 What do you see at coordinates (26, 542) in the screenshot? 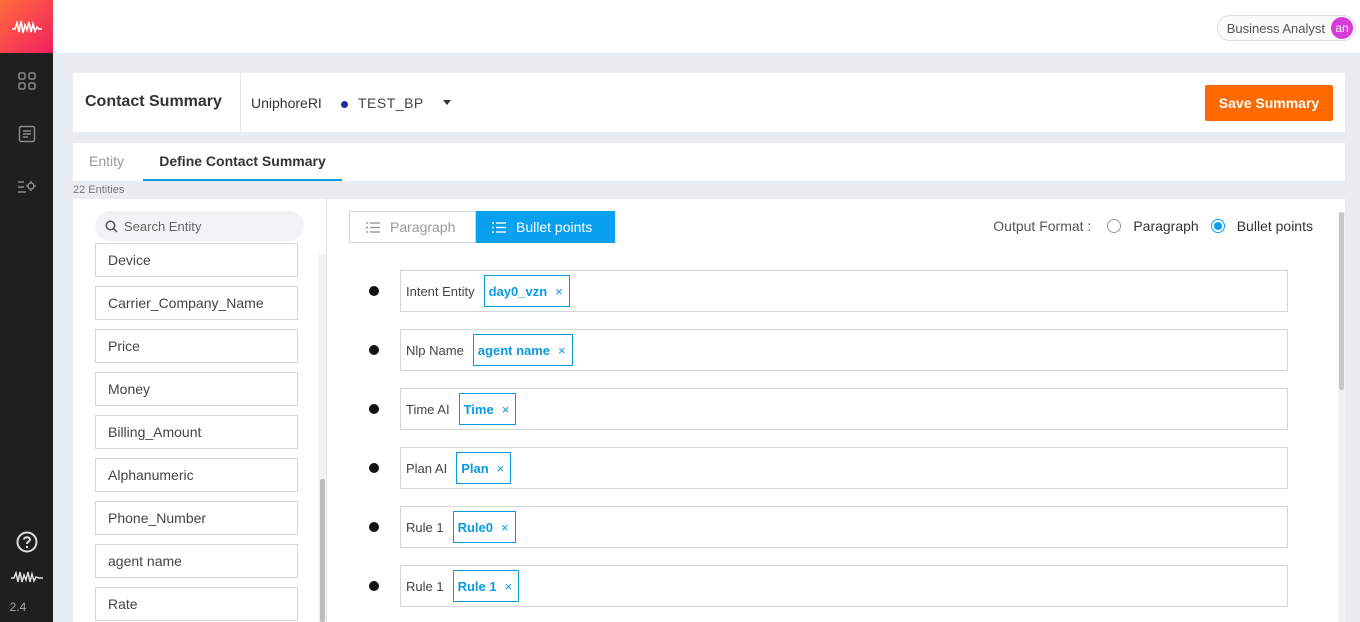
I see `help-icon` at bounding box center [26, 542].